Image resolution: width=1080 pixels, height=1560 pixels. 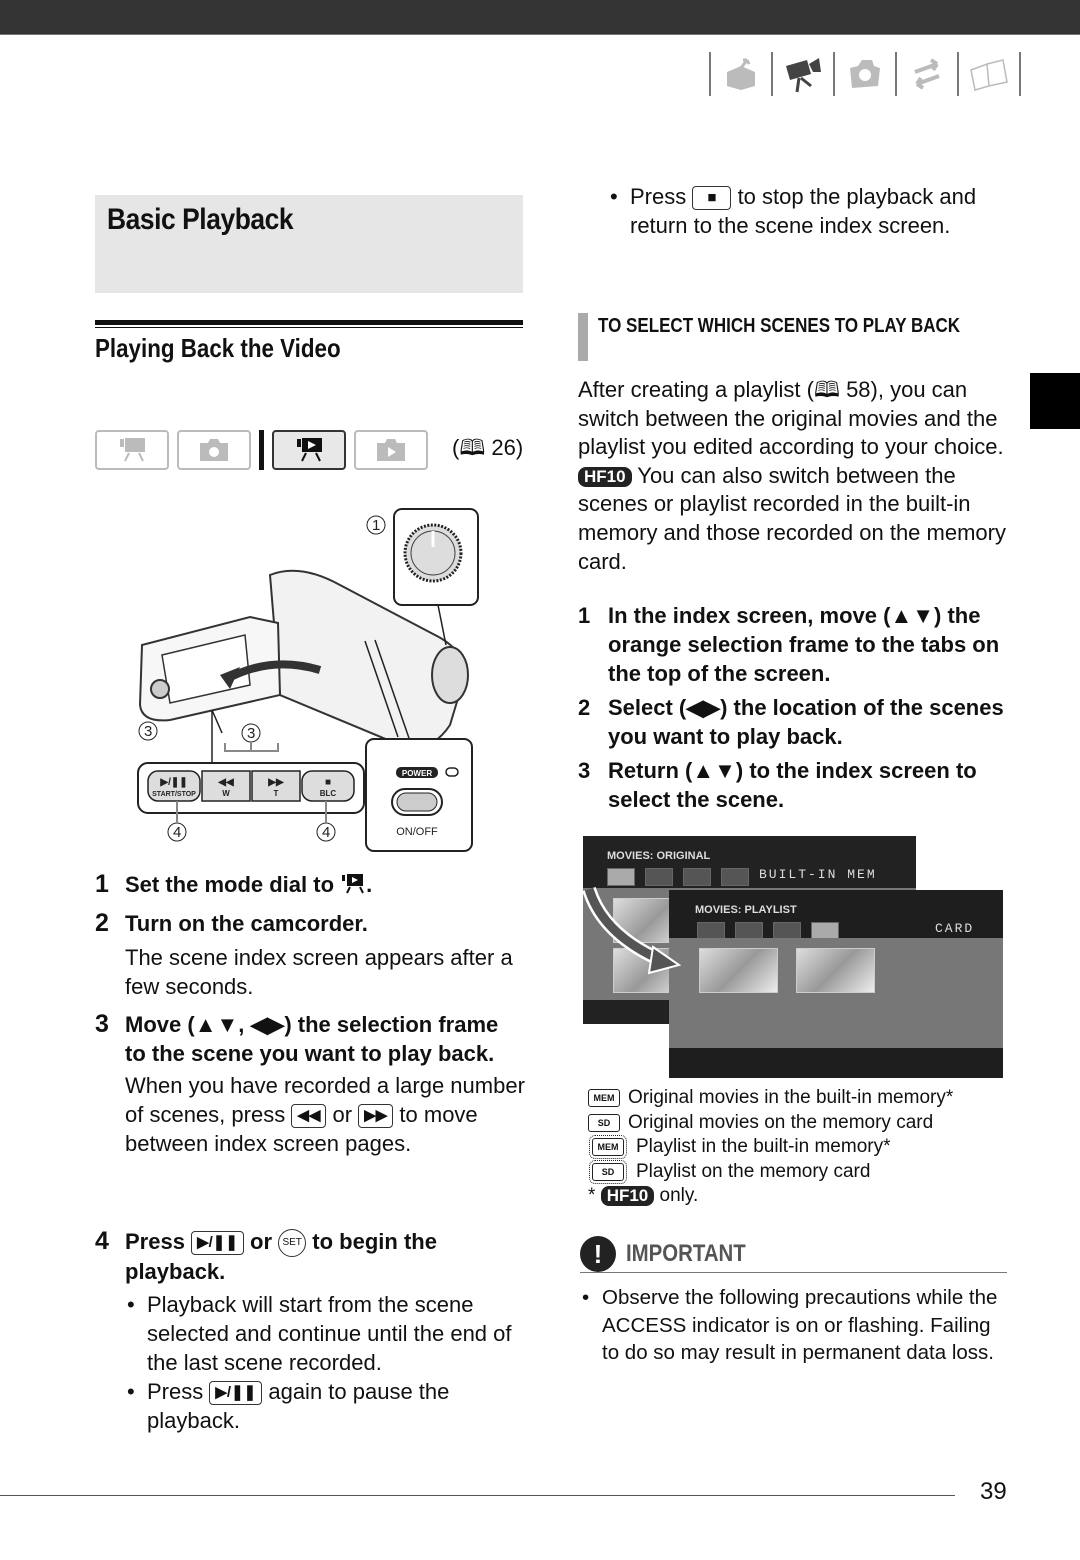 What do you see at coordinates (276, 782) in the screenshot?
I see `btn-ff-symbol: ▶▶` at bounding box center [276, 782].